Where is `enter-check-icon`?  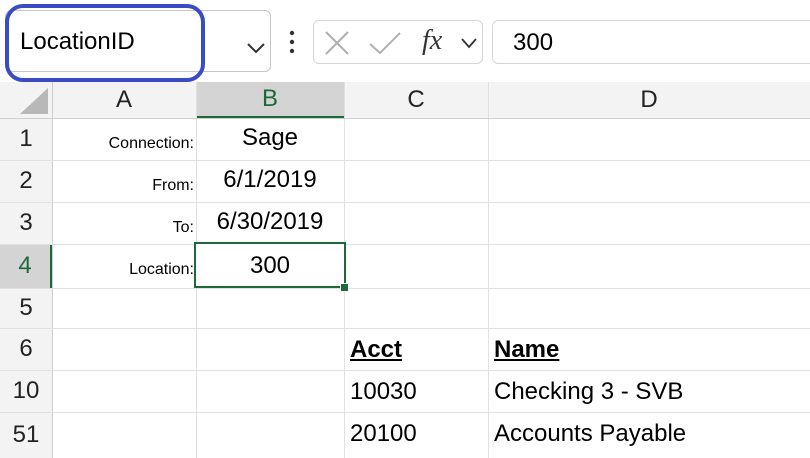 enter-check-icon is located at coordinates (385, 43).